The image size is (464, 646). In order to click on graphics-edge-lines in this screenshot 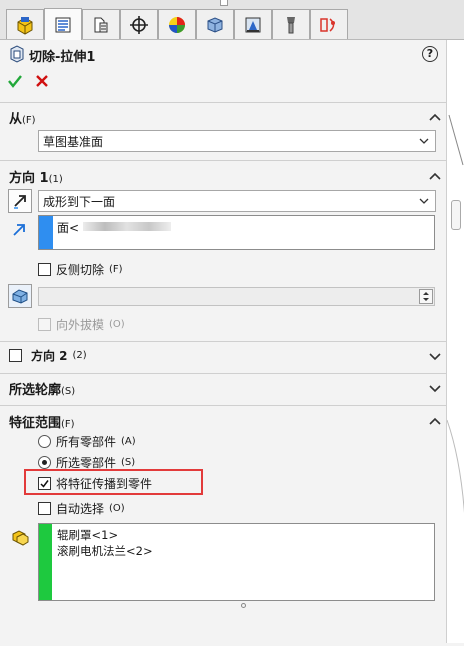, I will do `click(455, 314)`.